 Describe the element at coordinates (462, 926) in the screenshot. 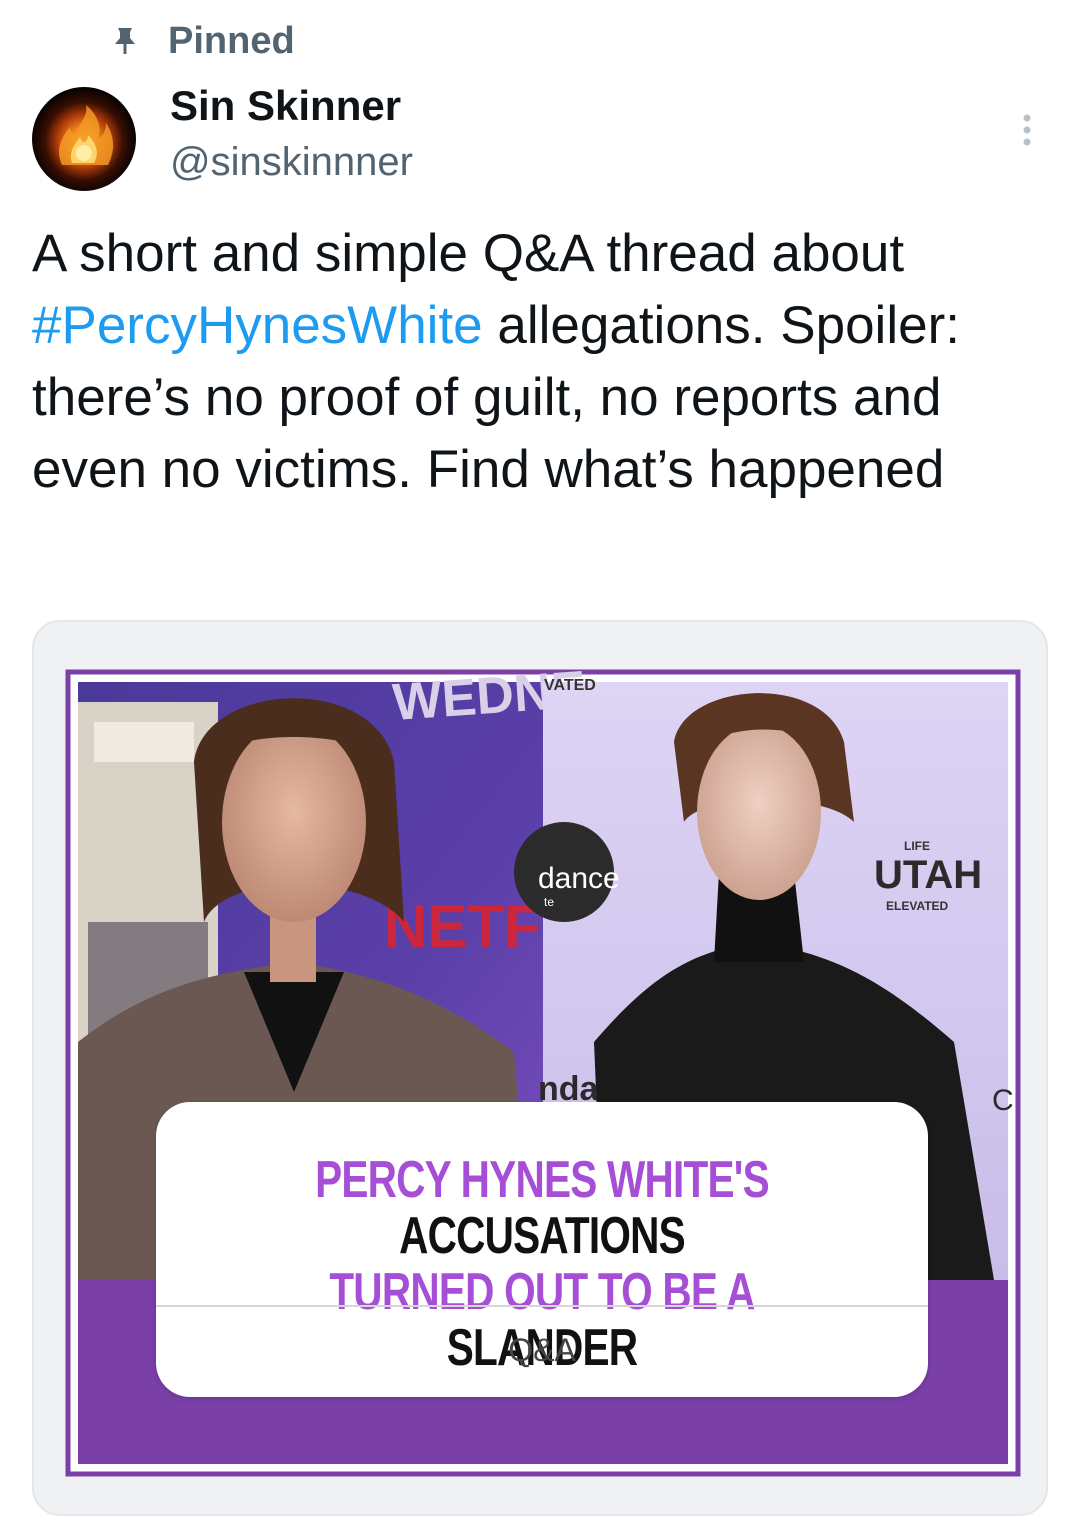

I see `netflix-sign: NETF` at that location.